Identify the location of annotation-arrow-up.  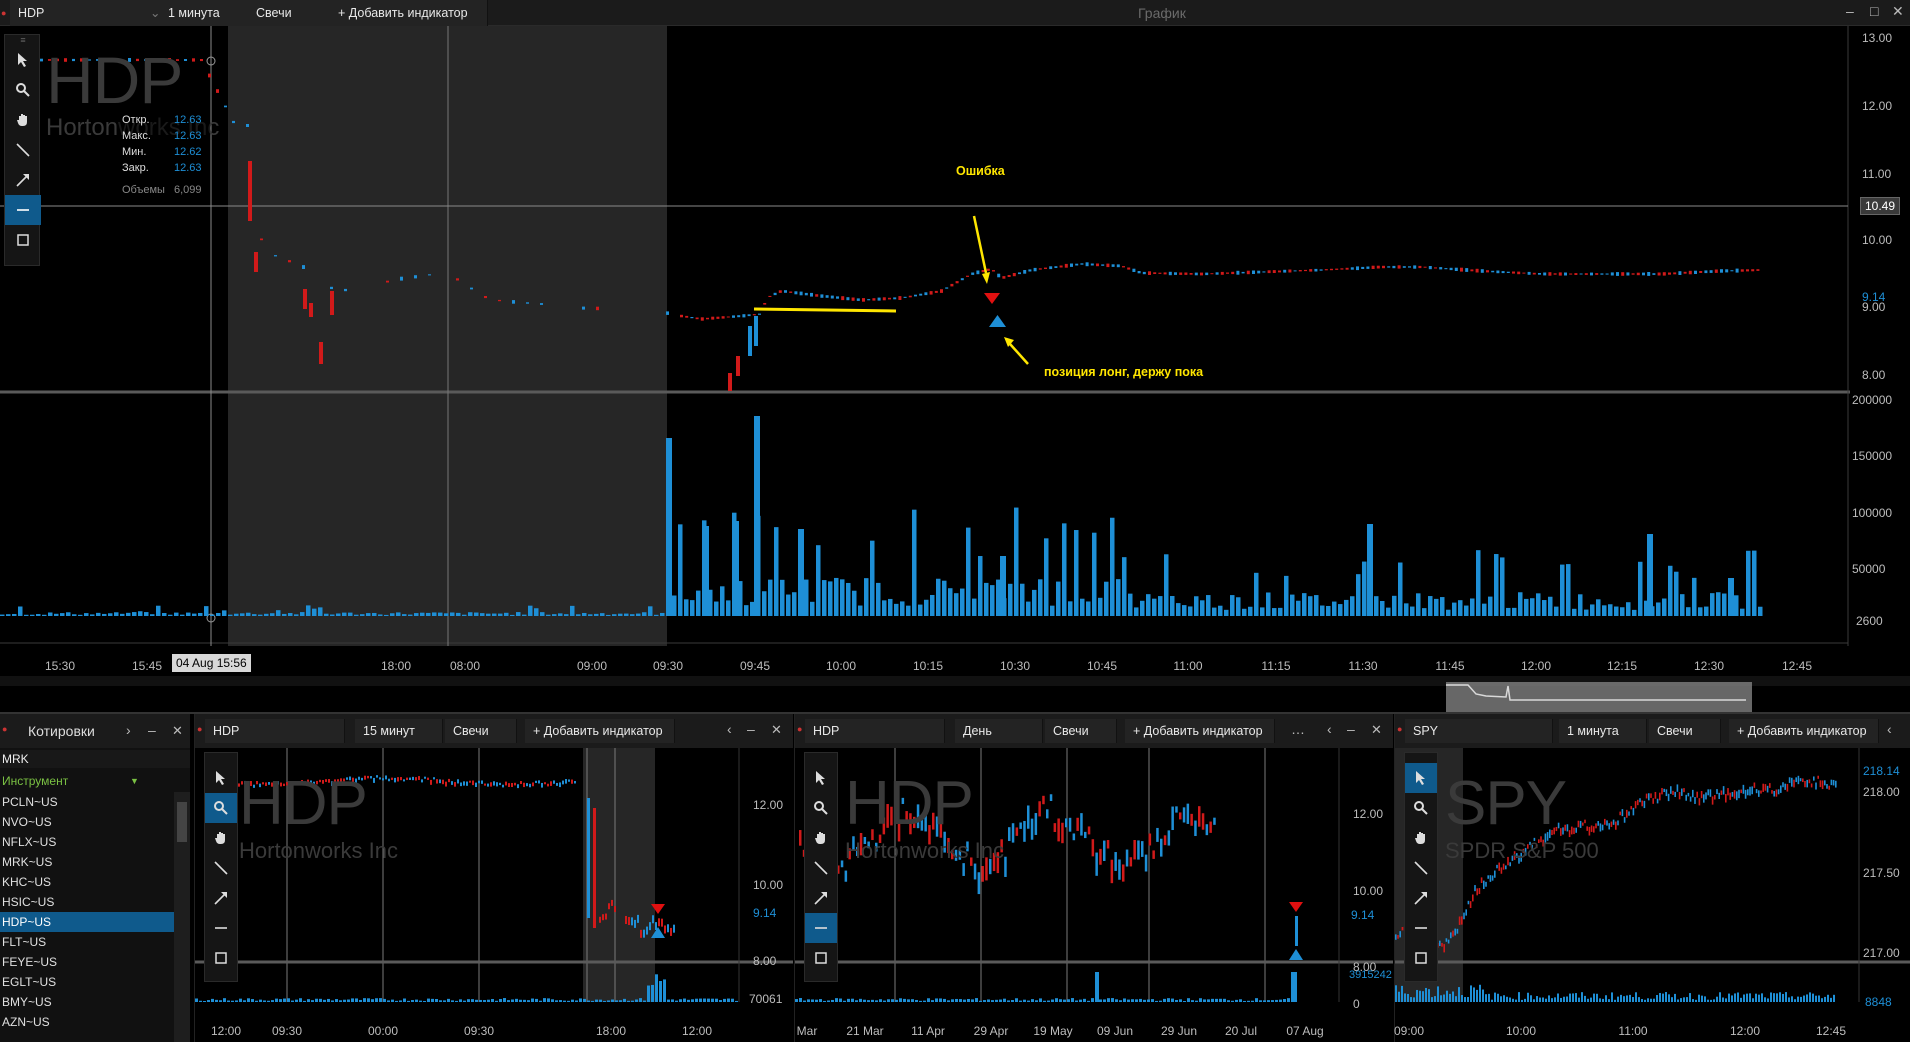
(1019, 354).